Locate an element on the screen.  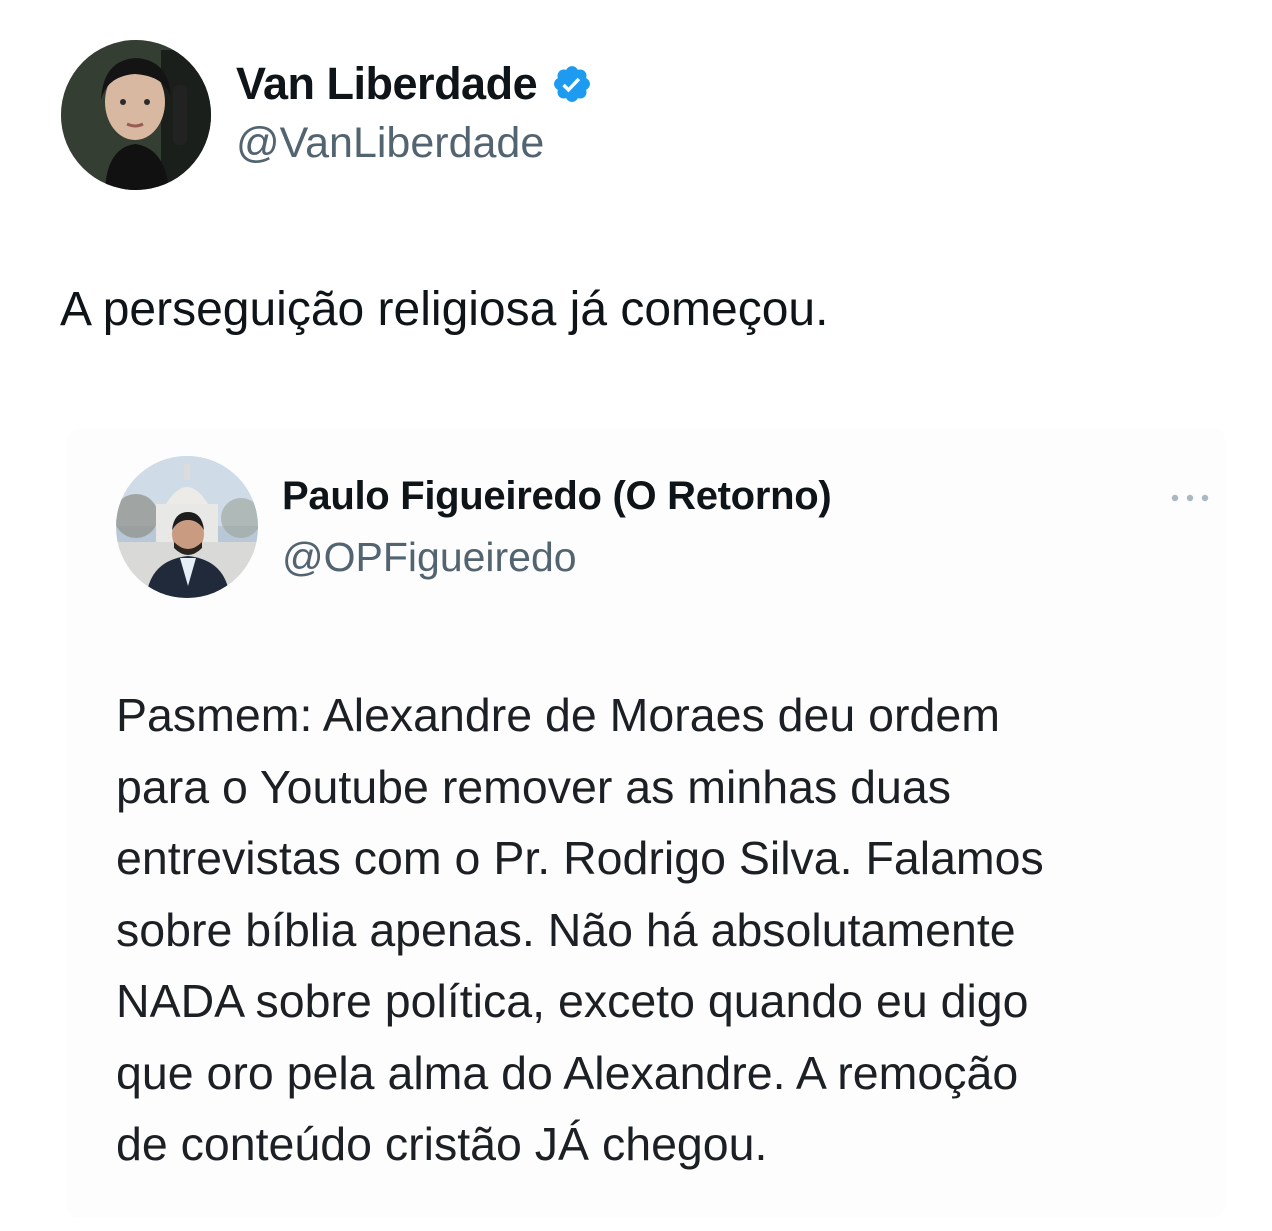
author-name-row: Van Liberdade is located at coordinates (414, 84).